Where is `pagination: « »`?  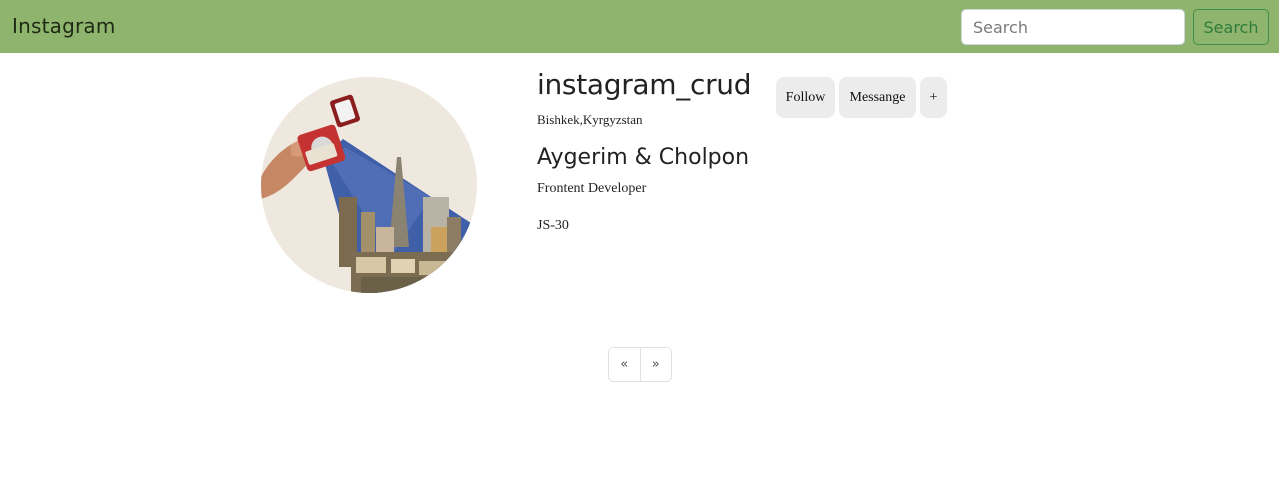 pagination: « » is located at coordinates (640, 364).